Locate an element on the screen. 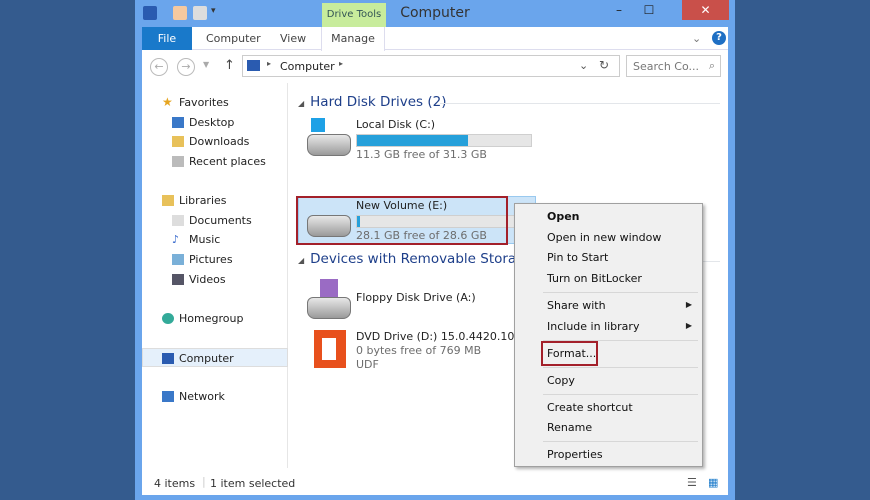 This screenshot has height=500, width=870. tab-file: File is located at coordinates (167, 38).